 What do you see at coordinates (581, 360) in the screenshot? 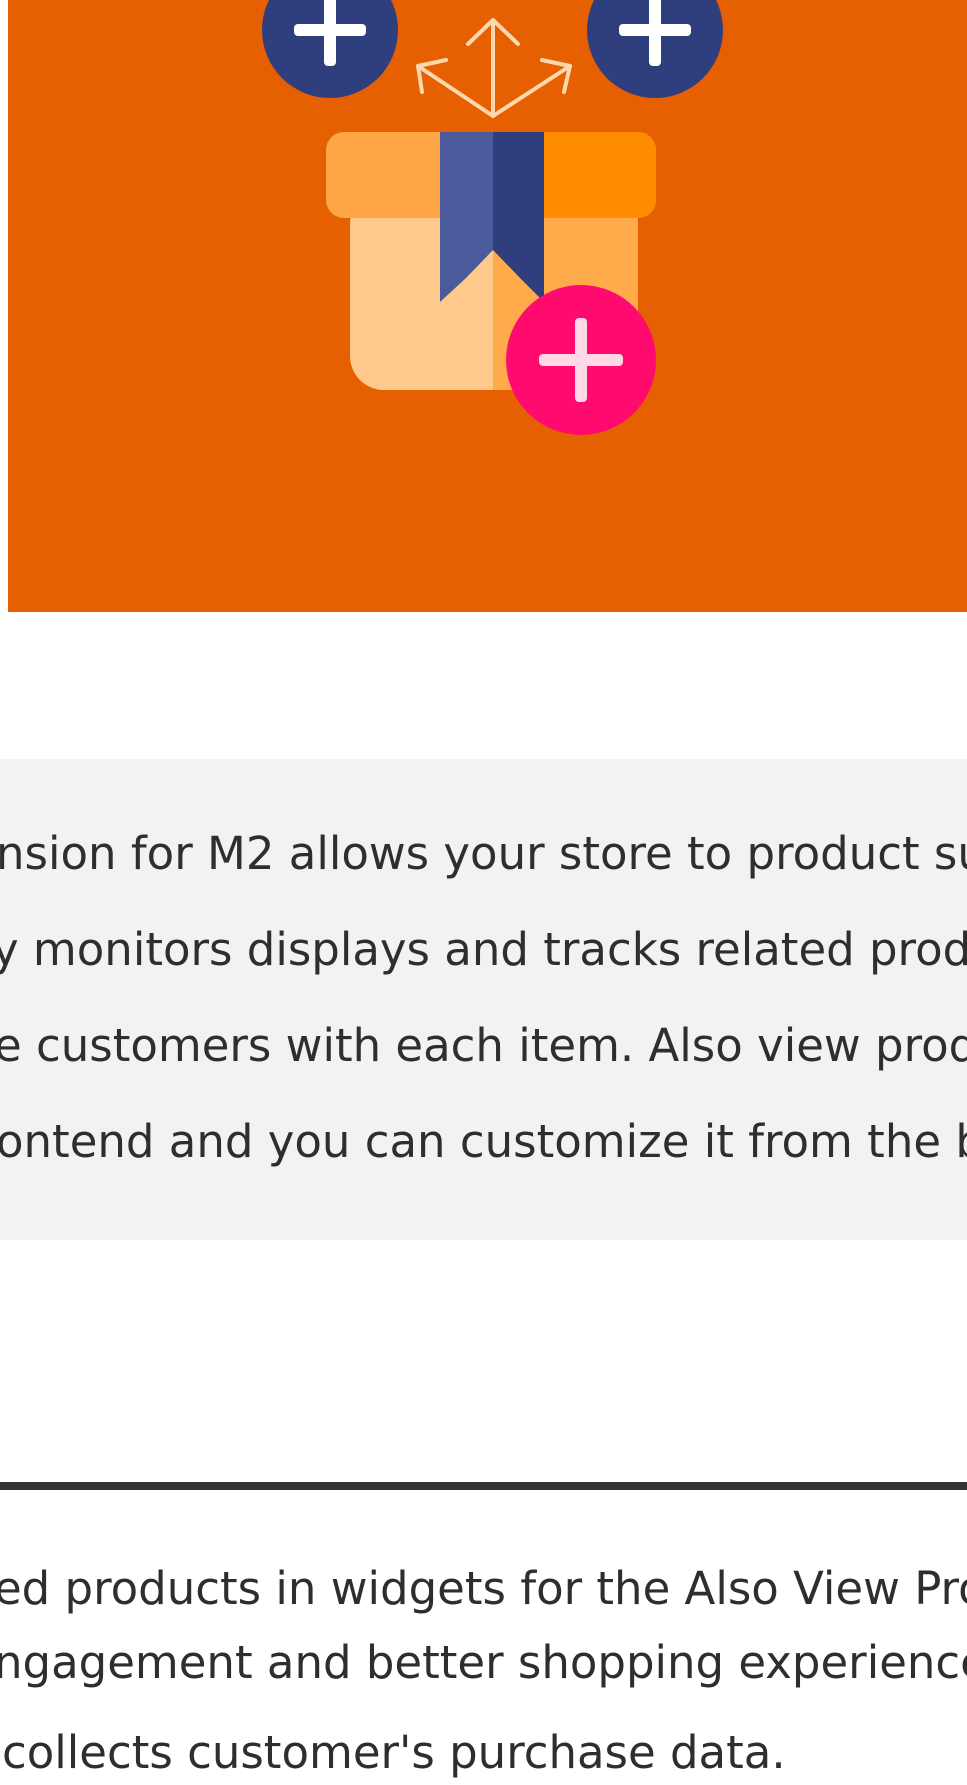
I see `plus-icon` at bounding box center [581, 360].